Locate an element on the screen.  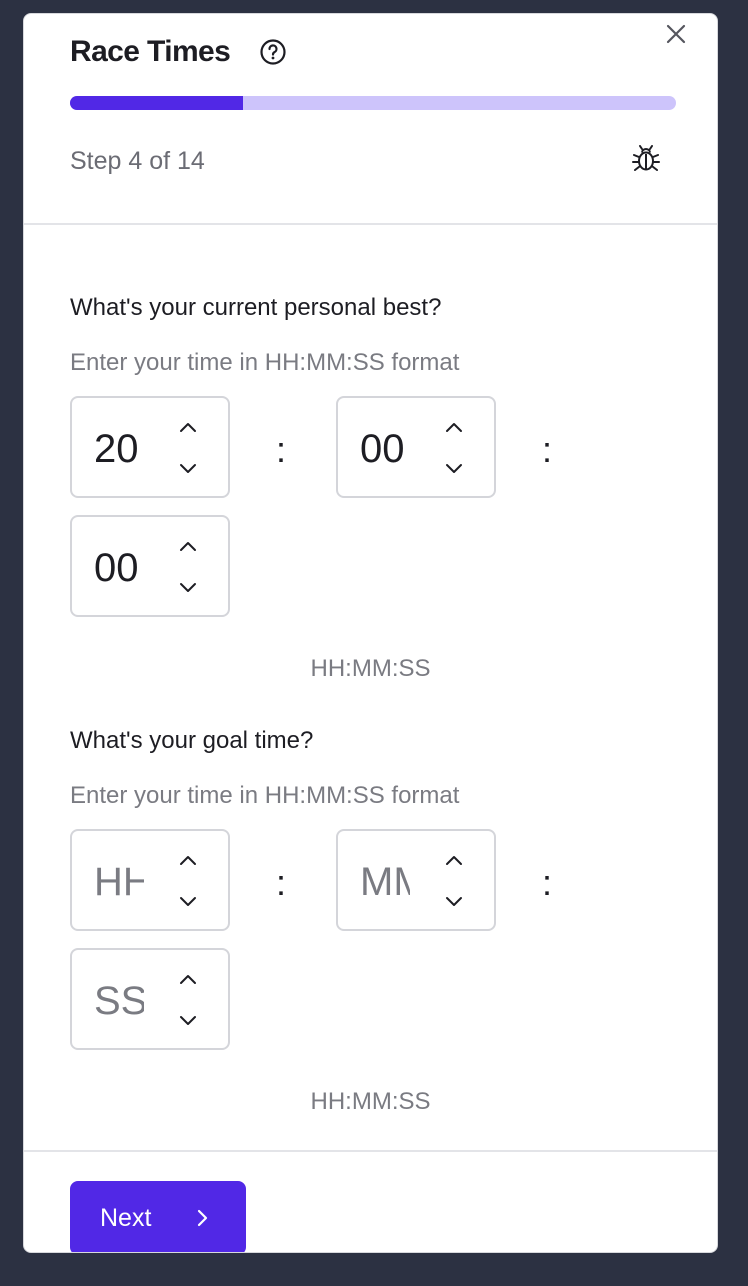
close-icon is located at coordinates (676, 34).